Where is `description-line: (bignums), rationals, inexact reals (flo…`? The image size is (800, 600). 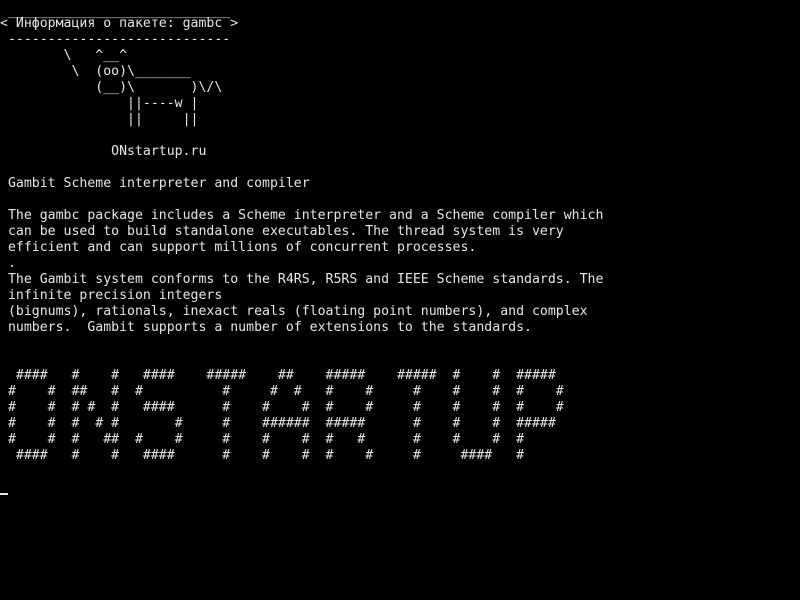 description-line: (bignums), rationals, inexact reals (flo… is located at coordinates (294, 311).